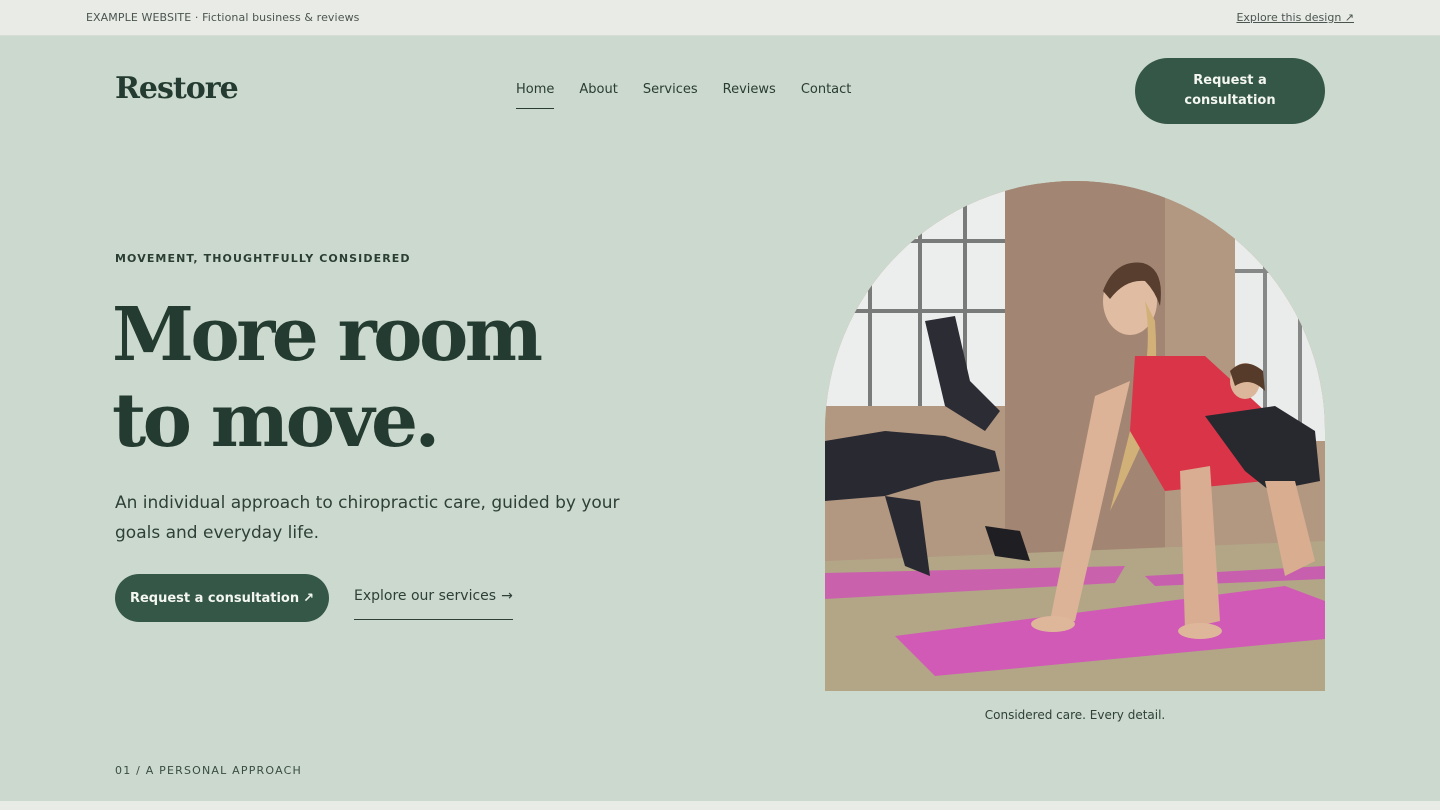 Image resolution: width=1440 pixels, height=810 pixels. What do you see at coordinates (214, 598) in the screenshot?
I see `request-consultation-label: Request a consultation` at bounding box center [214, 598].